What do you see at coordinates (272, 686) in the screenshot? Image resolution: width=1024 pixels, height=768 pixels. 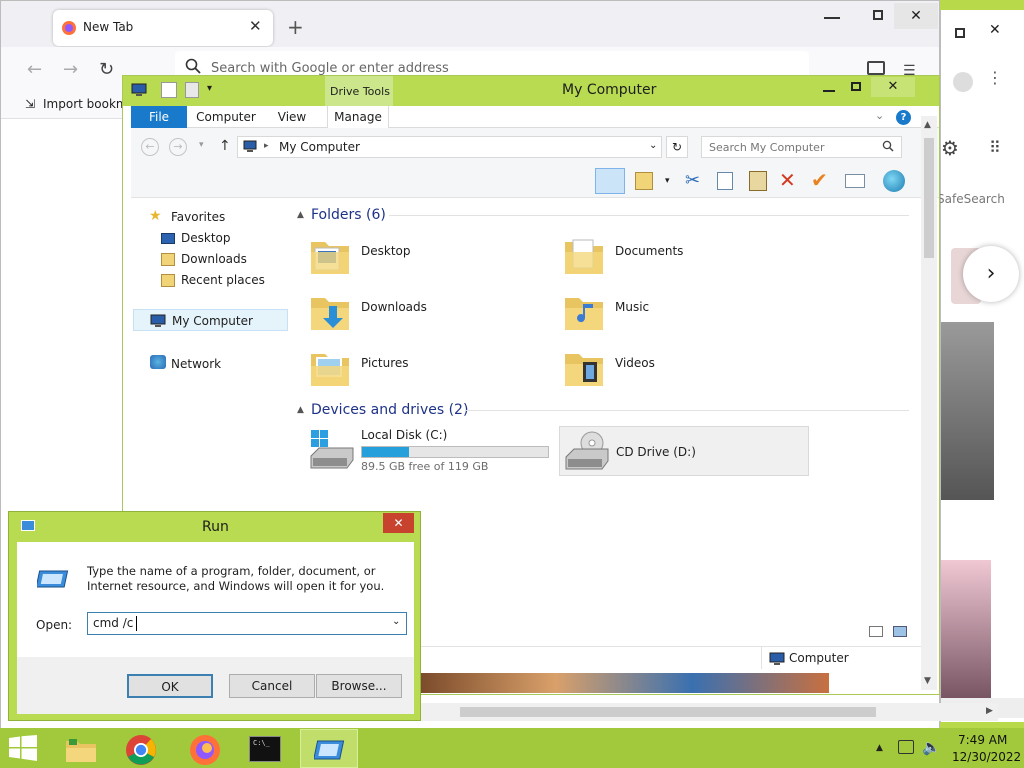 I see `cancel-button: Cancel` at bounding box center [272, 686].